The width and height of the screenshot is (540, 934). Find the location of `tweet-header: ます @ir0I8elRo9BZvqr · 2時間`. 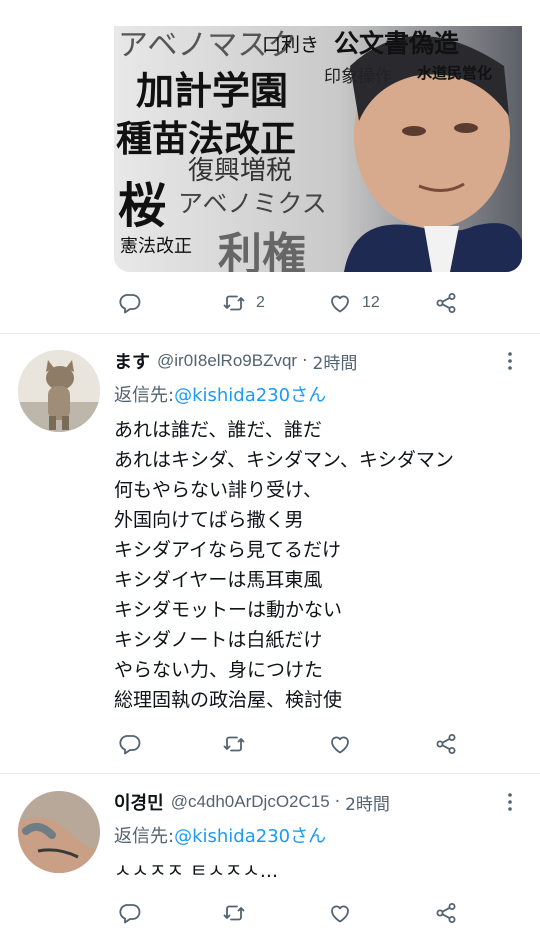

tweet-header: ます @ir0I8elRo9BZvqr · 2時間 is located at coordinates (314, 361).